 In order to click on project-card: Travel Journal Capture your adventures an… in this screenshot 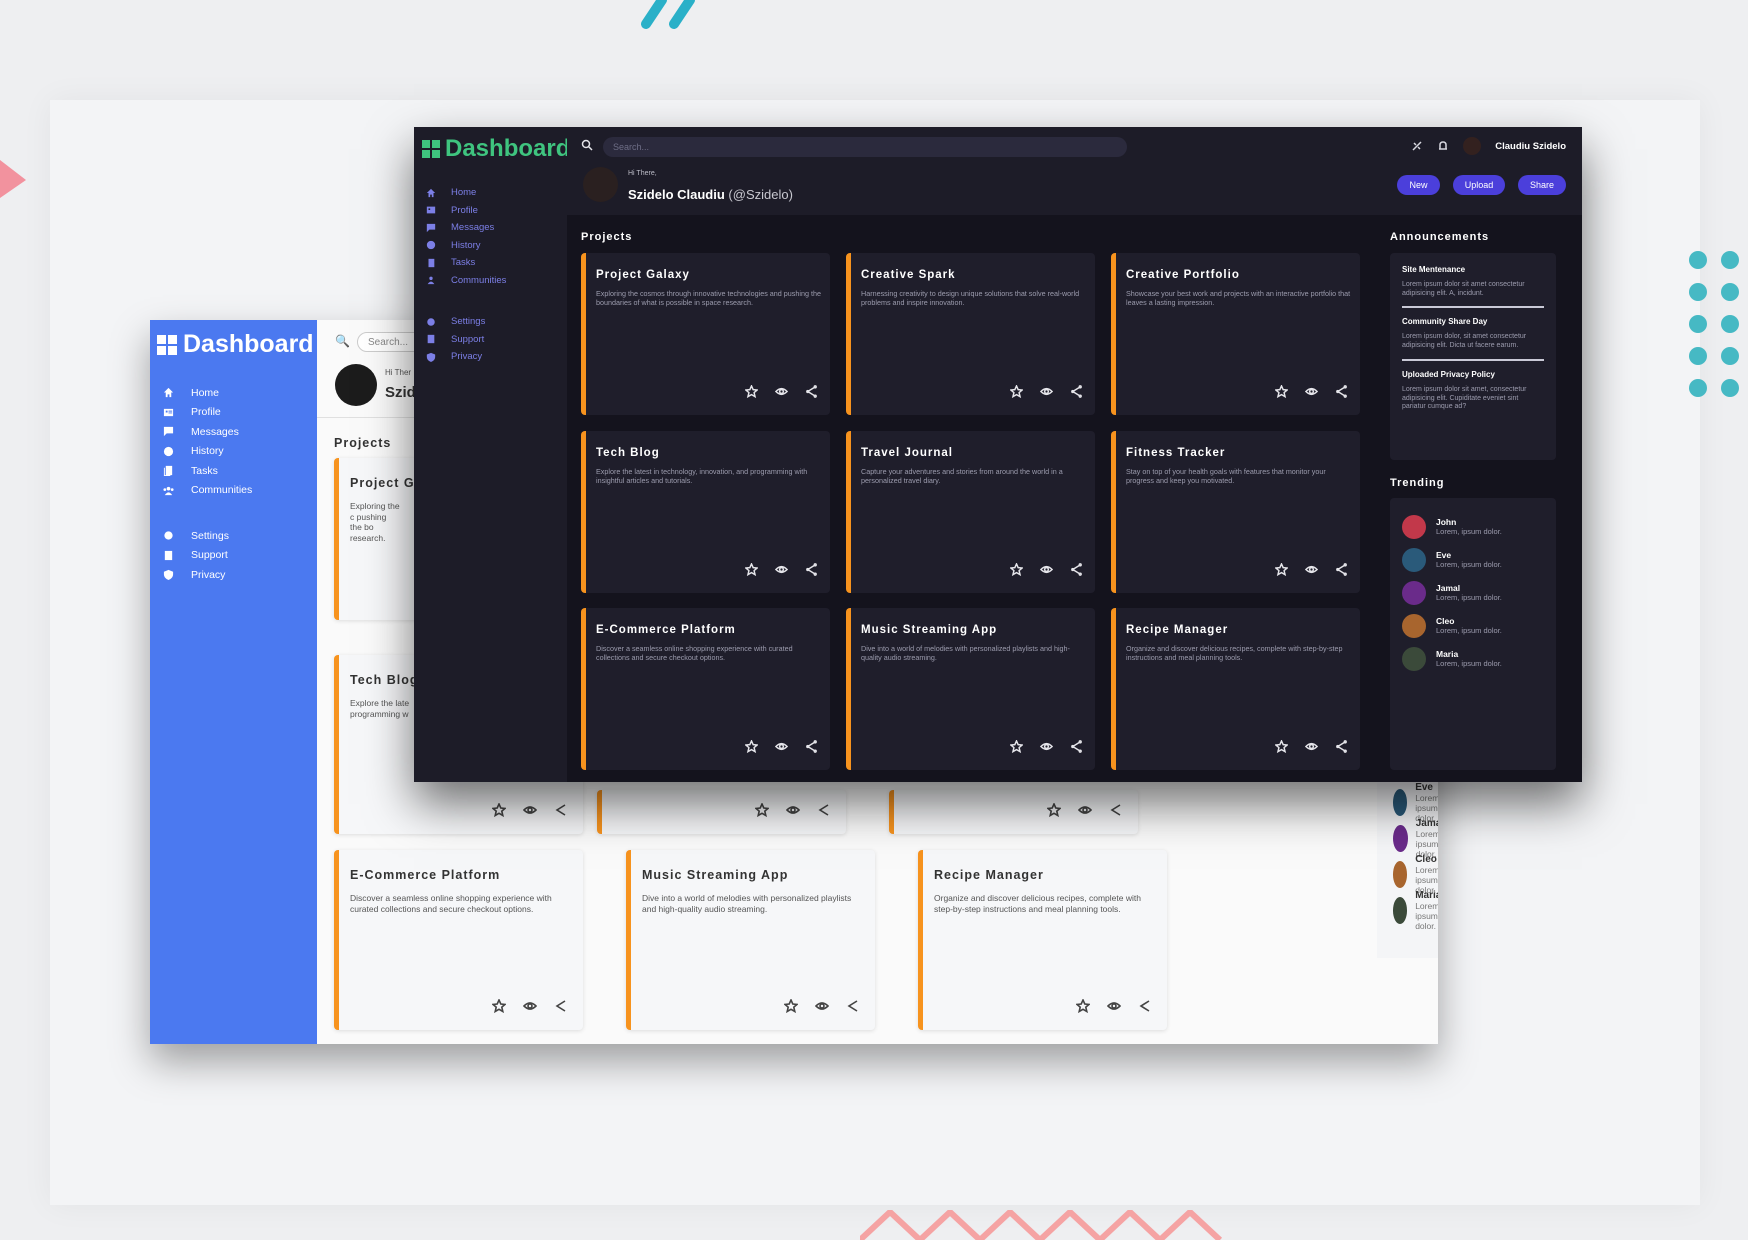, I will do `click(970, 512)`.